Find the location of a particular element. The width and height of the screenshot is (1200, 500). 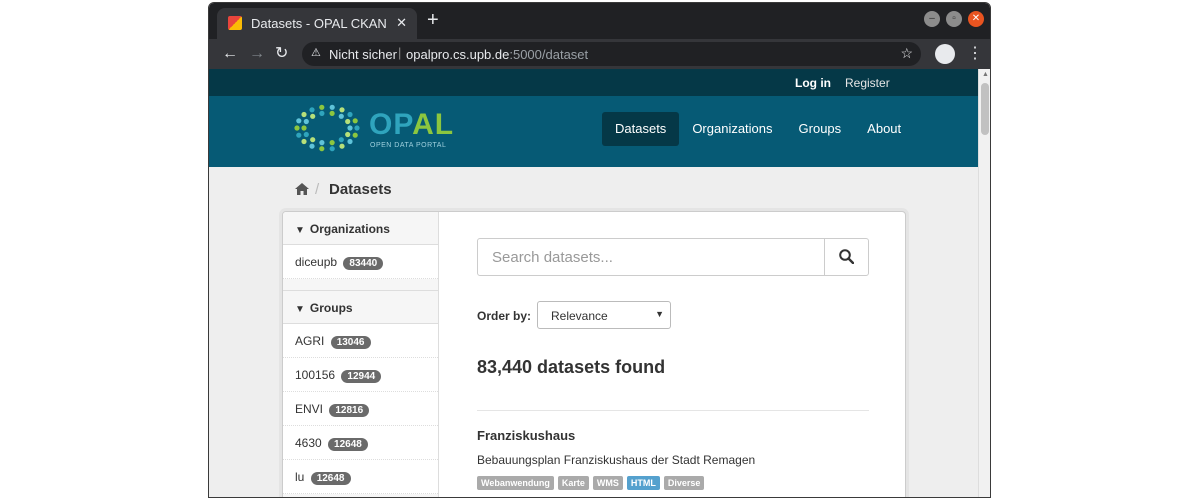

facet-title-organizations: ▼ Organizations is located at coordinates (360, 228).